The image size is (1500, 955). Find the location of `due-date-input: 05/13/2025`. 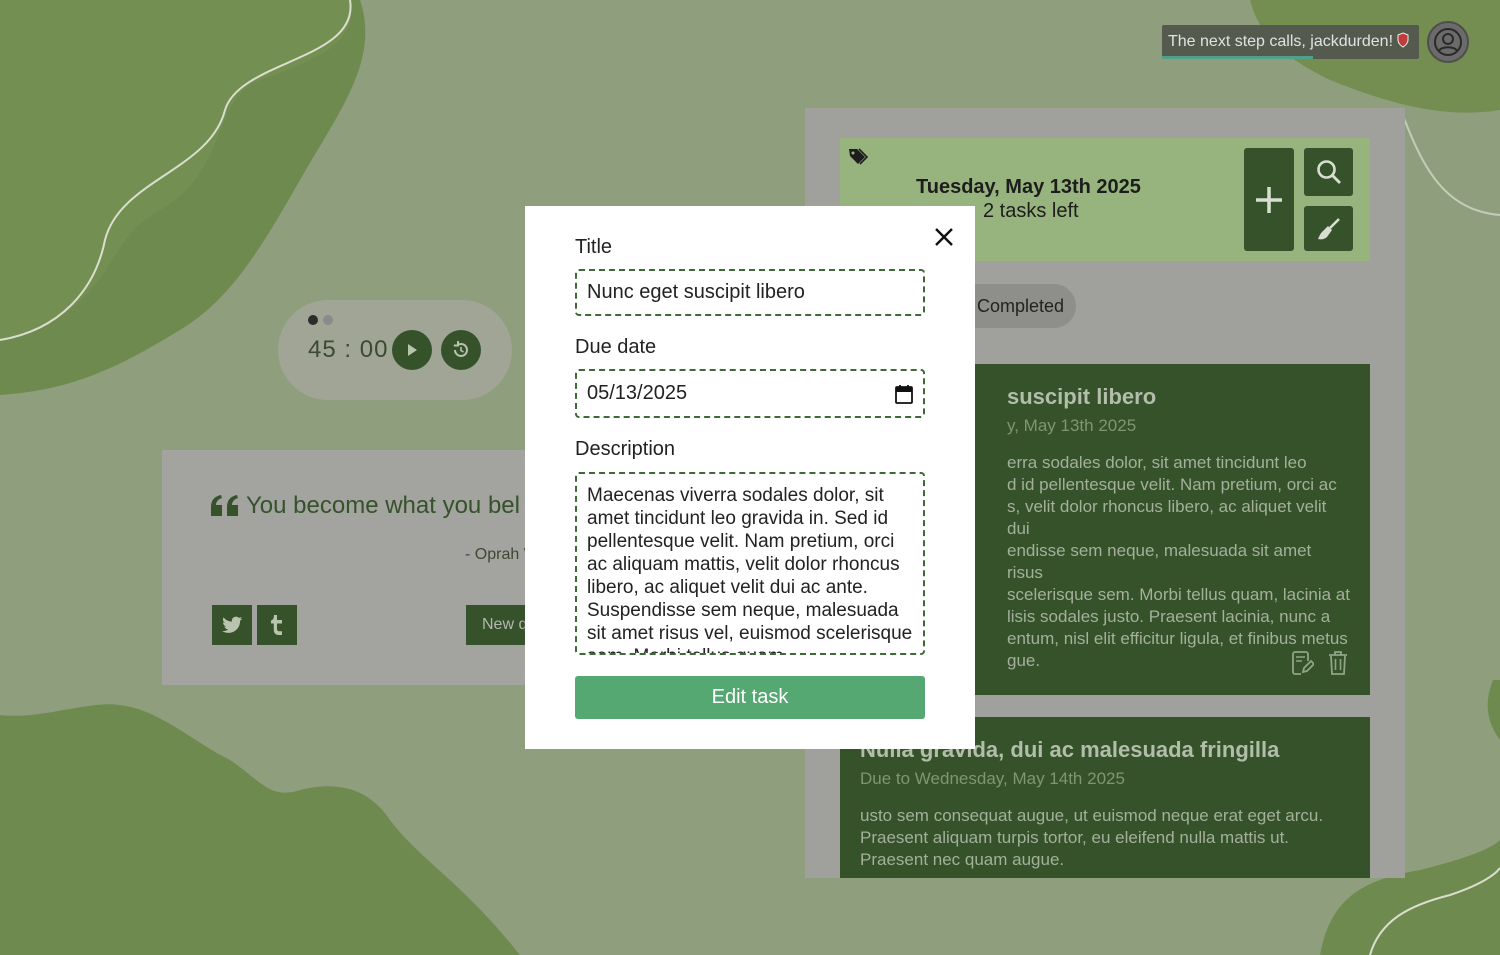

due-date-input: 05/13/2025 is located at coordinates (750, 393).